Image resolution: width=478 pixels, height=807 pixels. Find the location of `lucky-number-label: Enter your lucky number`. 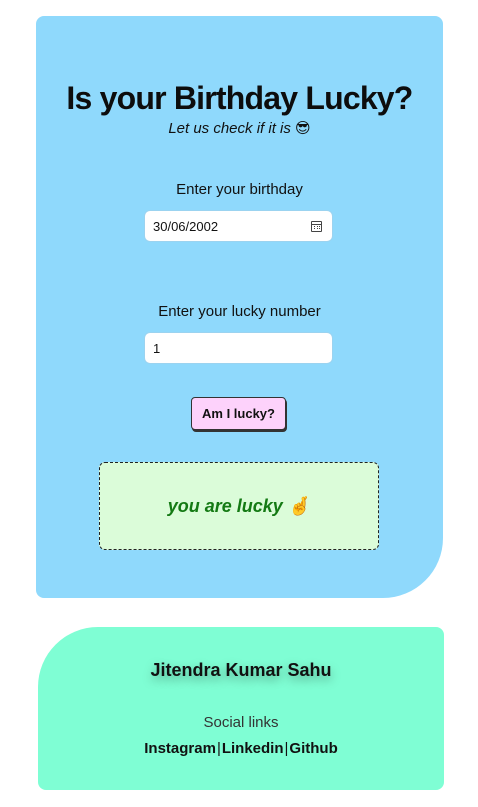

lucky-number-label: Enter your lucky number is located at coordinates (239, 311).